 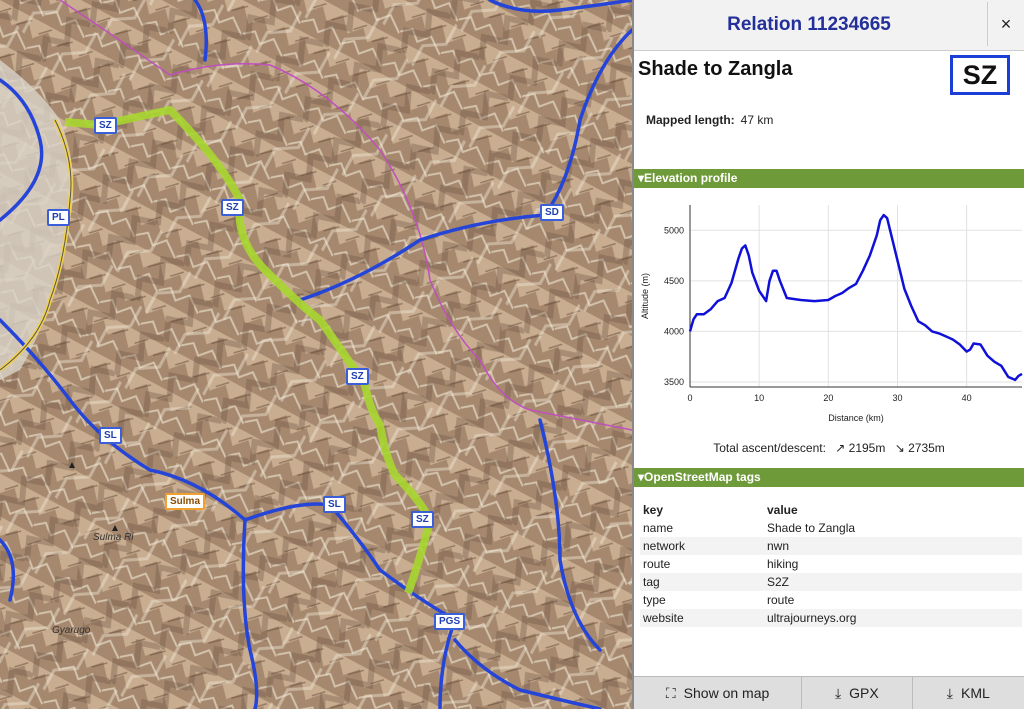 I want to click on x-tick-label: 30, so click(x=897, y=398).